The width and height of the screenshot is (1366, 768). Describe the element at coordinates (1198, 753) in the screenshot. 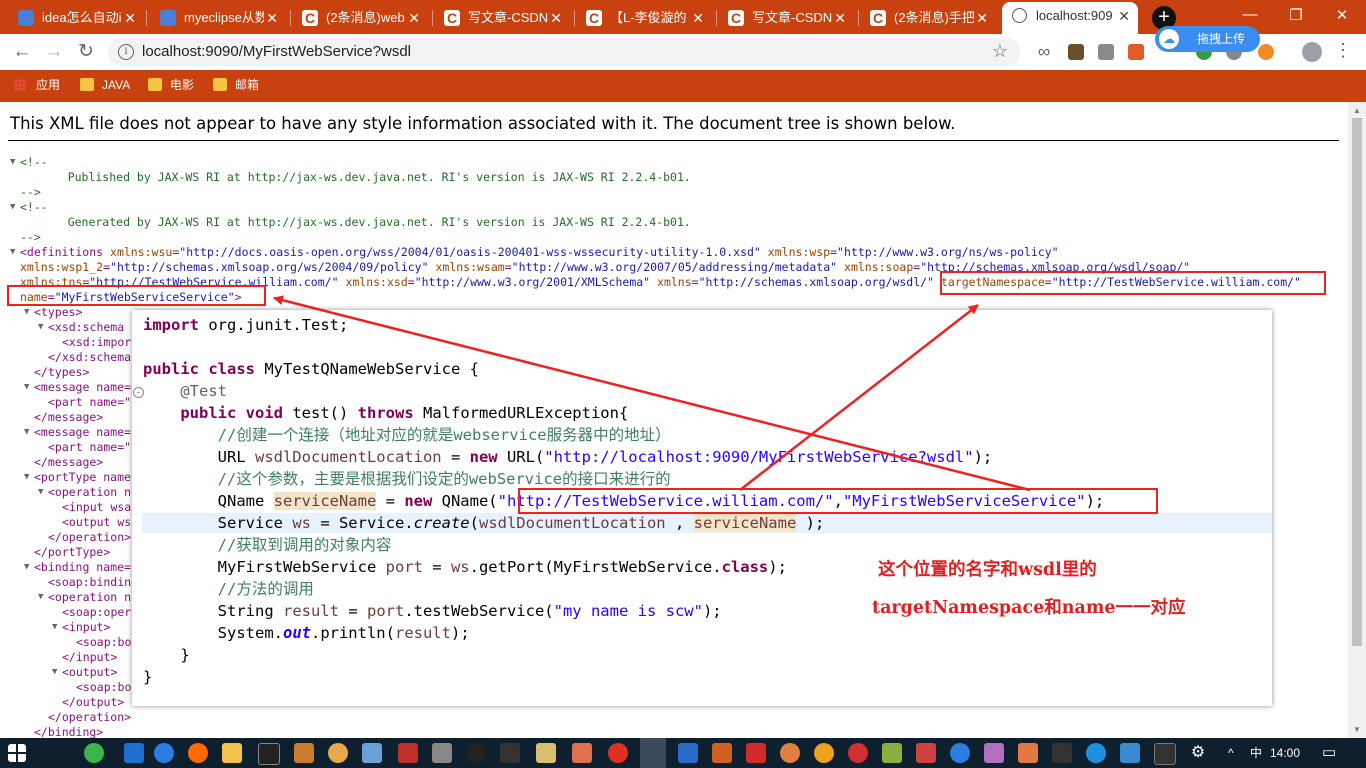

I see `settings-icon: ⚙` at that location.